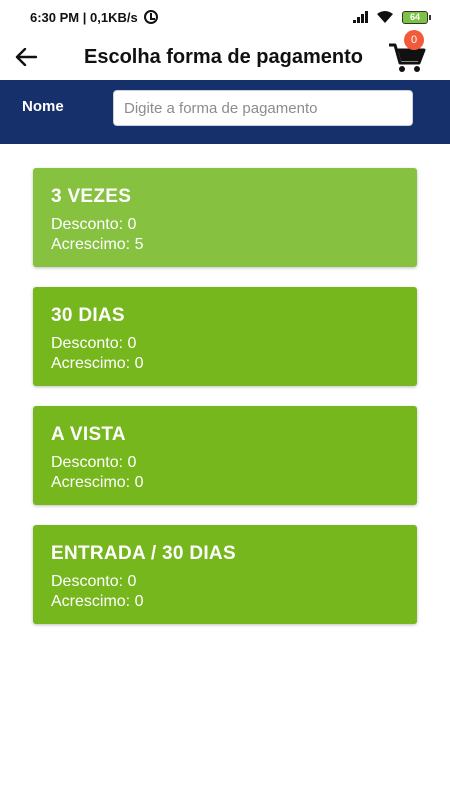 This screenshot has height=800, width=450. What do you see at coordinates (414, 40) in the screenshot?
I see `cart-count-badge: 0` at bounding box center [414, 40].